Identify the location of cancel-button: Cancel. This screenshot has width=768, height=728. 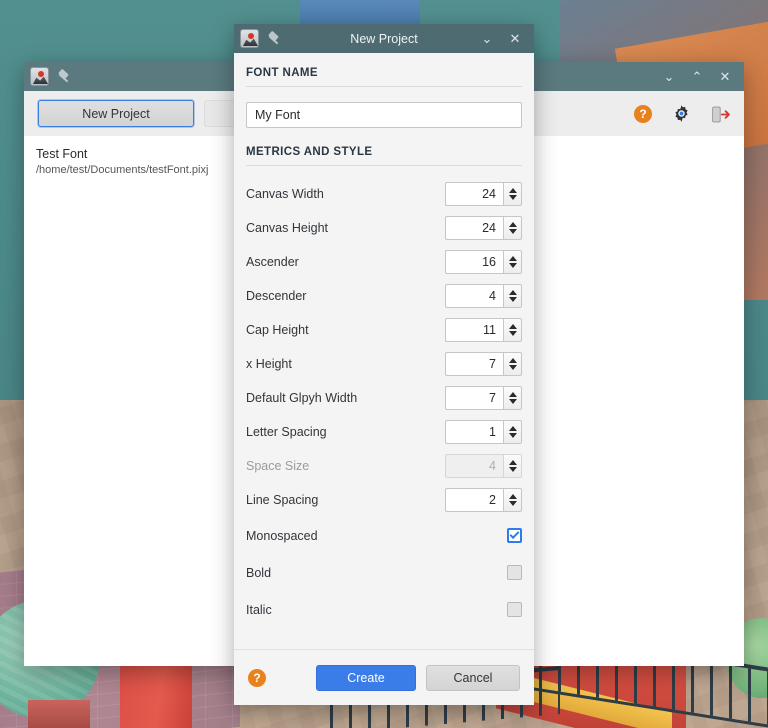
(473, 677).